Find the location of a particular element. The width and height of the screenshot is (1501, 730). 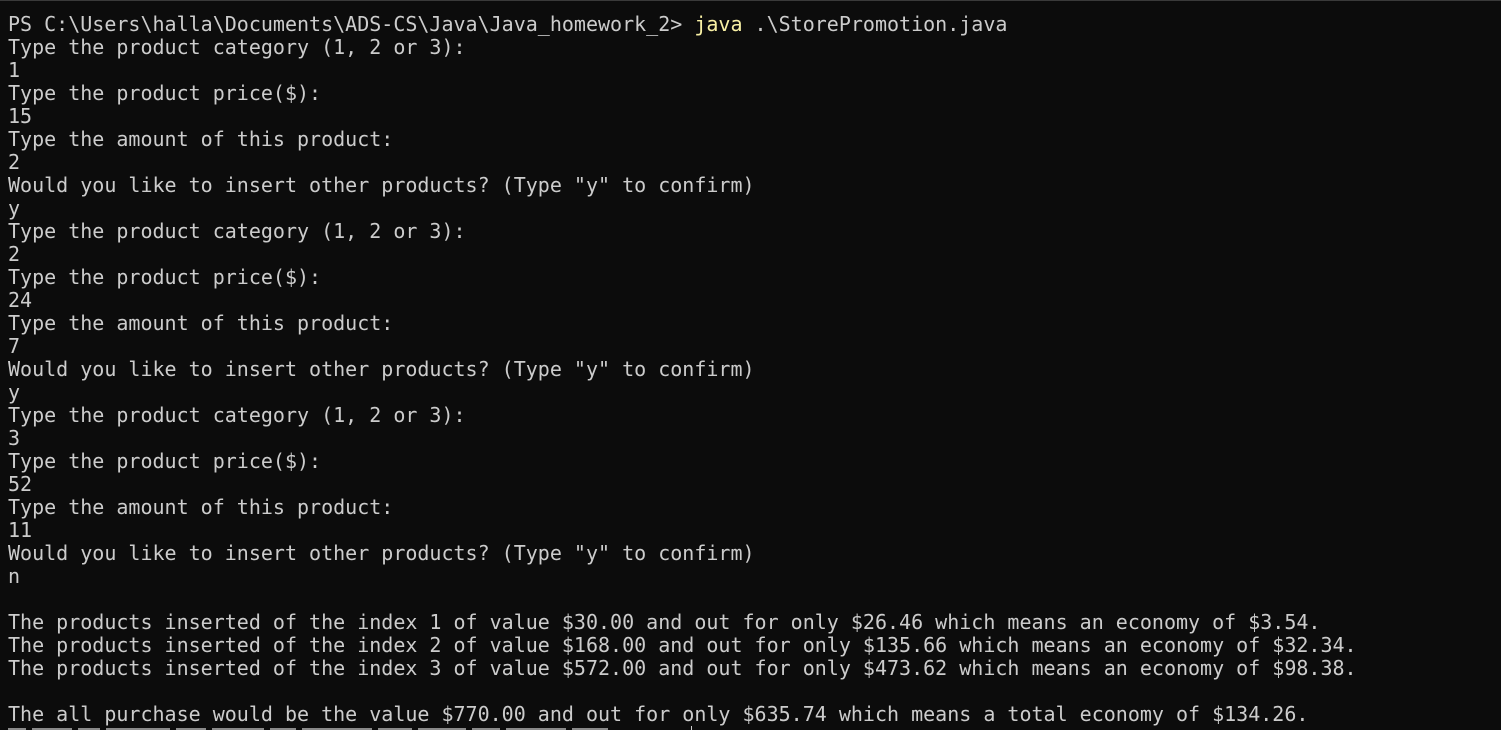

input-line: n is located at coordinates (14, 576).